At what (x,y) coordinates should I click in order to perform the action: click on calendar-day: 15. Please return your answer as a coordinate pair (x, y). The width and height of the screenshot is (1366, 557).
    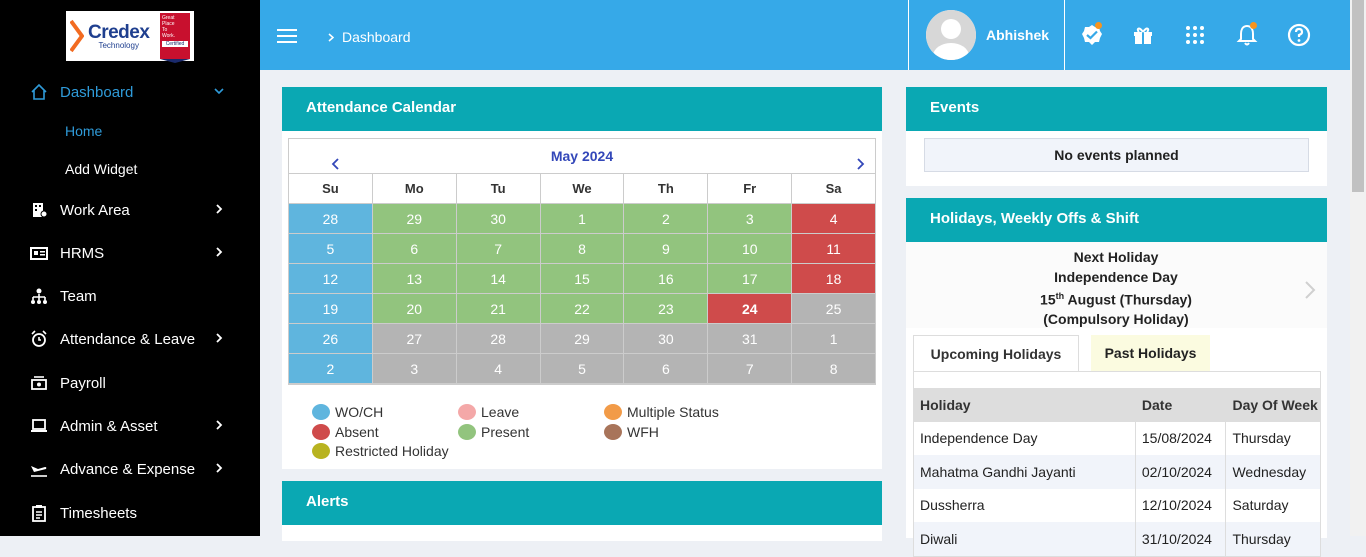
    Looking at the image, I should click on (582, 279).